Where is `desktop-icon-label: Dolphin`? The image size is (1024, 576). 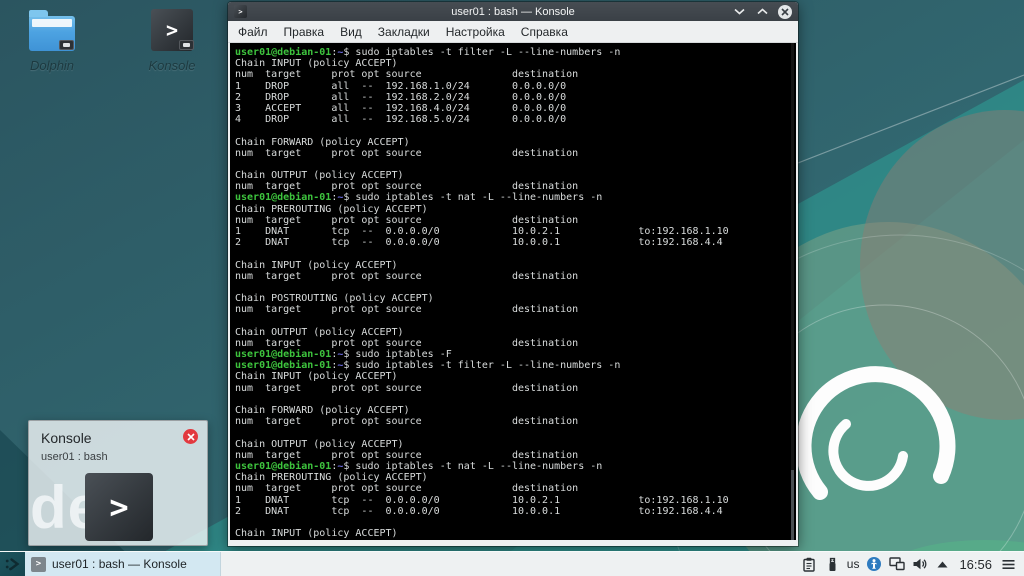
desktop-icon-label: Dolphin is located at coordinates (52, 65).